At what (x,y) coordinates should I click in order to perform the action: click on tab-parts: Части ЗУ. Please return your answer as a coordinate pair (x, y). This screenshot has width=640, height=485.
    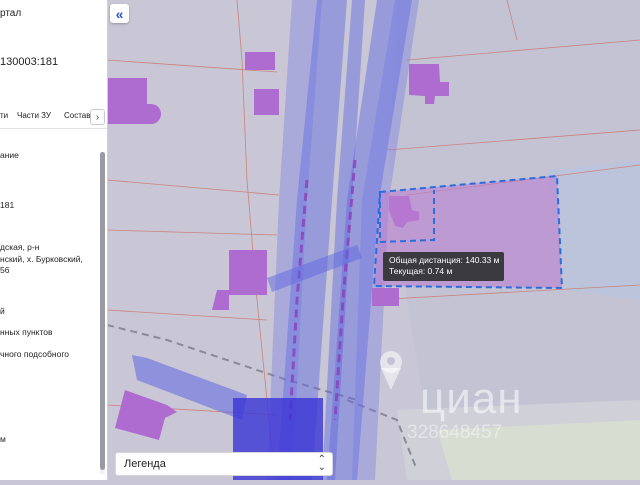
    Looking at the image, I should click on (34, 115).